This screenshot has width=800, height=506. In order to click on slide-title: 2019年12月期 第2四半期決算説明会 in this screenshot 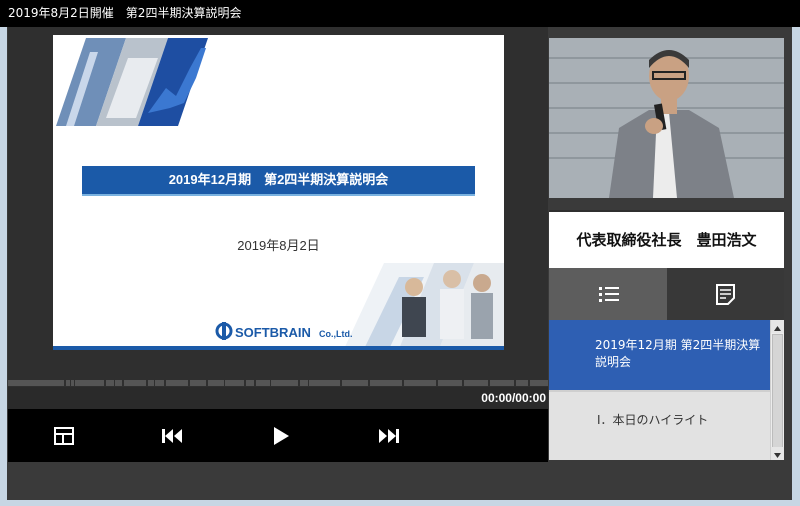, I will do `click(278, 180)`.